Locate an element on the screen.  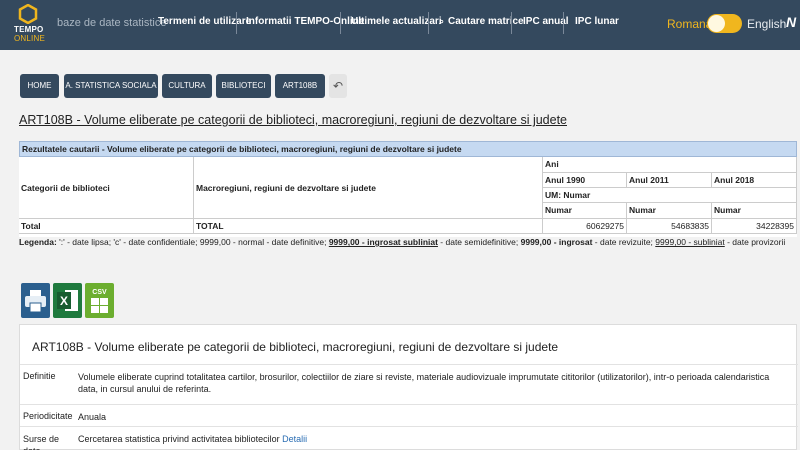
csv-label: CSV is located at coordinates (99, 292).